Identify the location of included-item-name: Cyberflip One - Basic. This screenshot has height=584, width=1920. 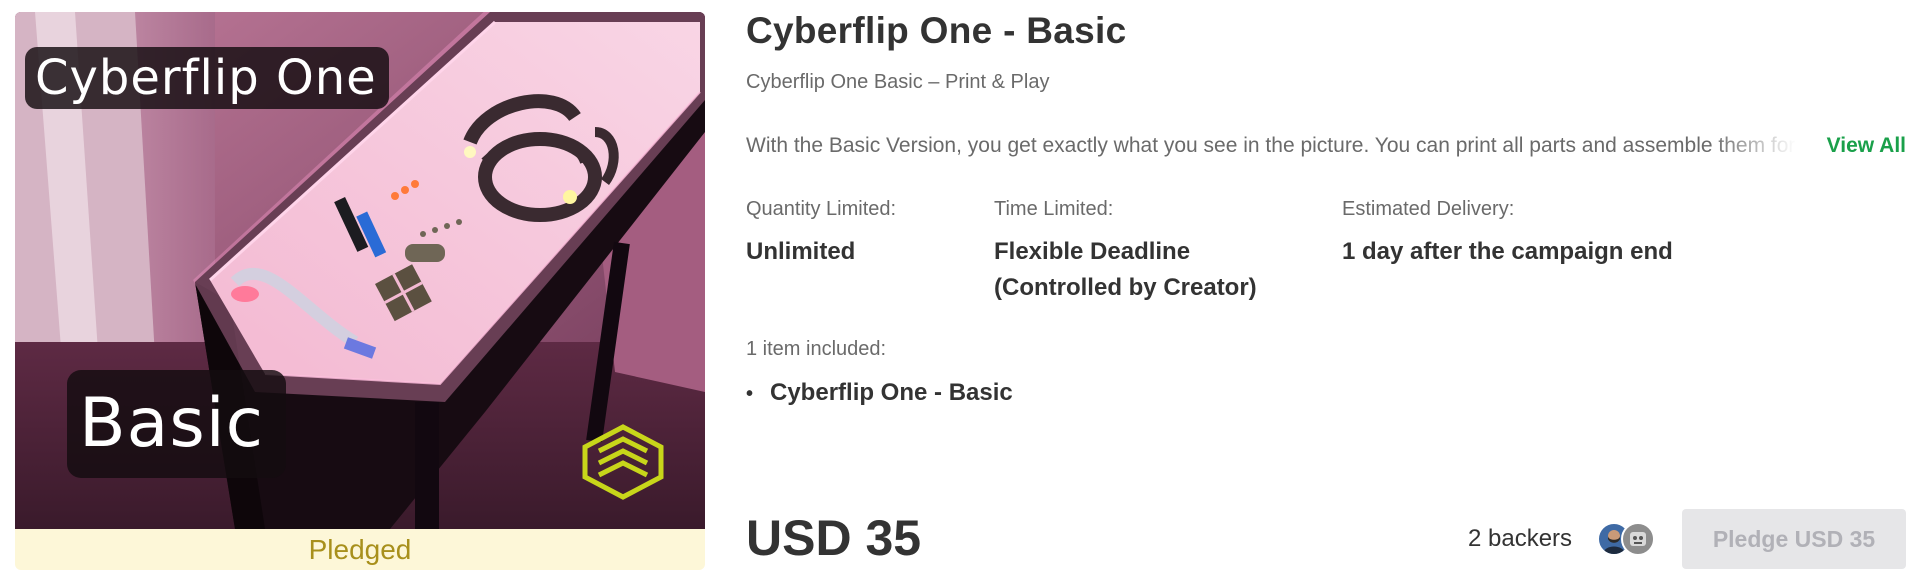
(891, 392).